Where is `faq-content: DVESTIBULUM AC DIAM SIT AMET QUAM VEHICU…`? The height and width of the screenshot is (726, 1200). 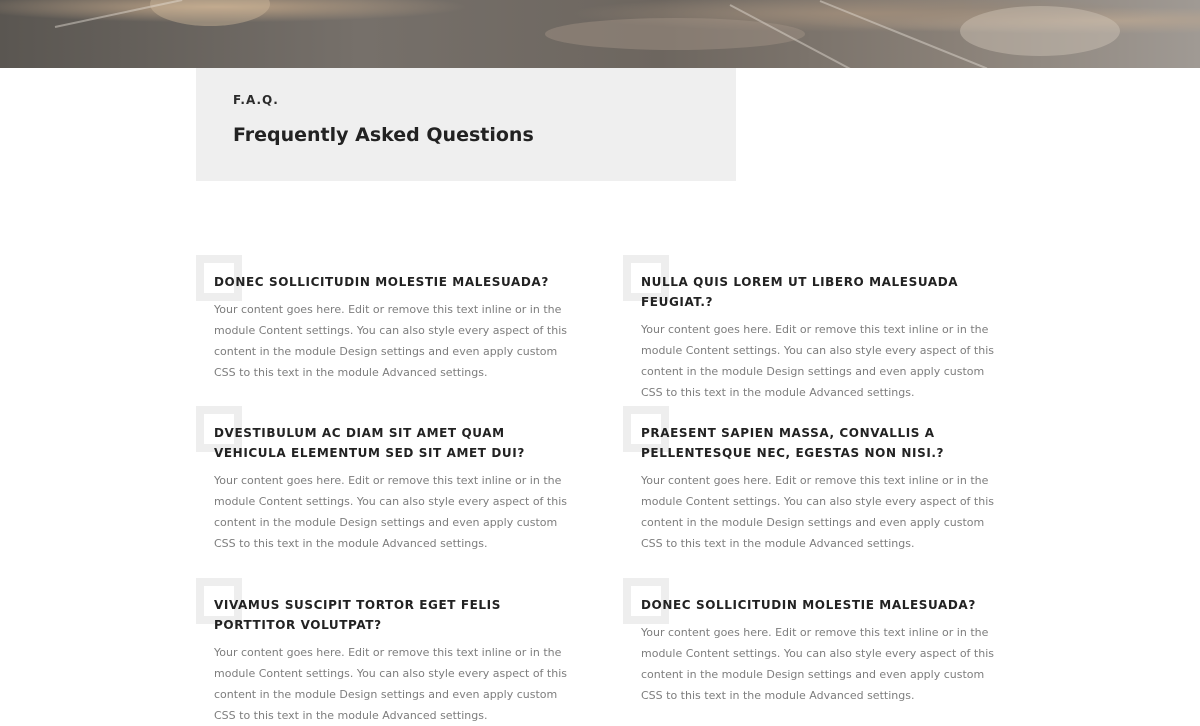 faq-content: DVESTIBULUM AC DIAM SIT AMET QUAM VEHICU… is located at coordinates (391, 480).